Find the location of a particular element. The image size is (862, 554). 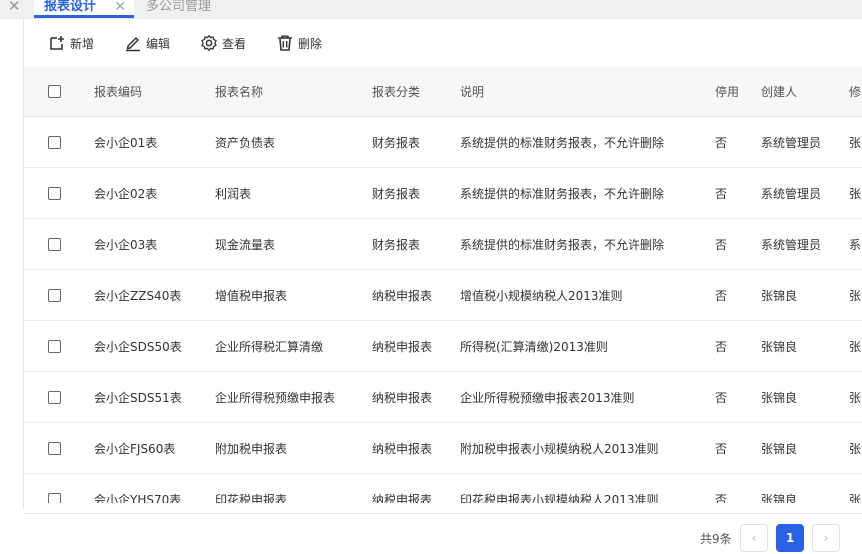

toolbar: 新增 编辑 查看 删除 is located at coordinates (443, 43).